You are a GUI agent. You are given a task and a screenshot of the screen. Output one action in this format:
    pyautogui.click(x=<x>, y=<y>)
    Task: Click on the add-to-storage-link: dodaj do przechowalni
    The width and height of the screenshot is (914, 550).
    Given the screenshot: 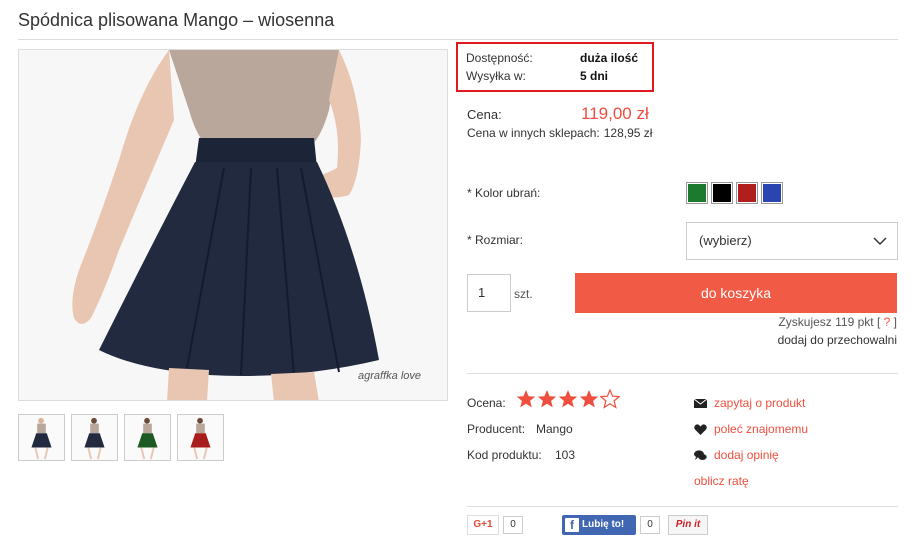 What is the action you would take?
    pyautogui.click(x=837, y=340)
    